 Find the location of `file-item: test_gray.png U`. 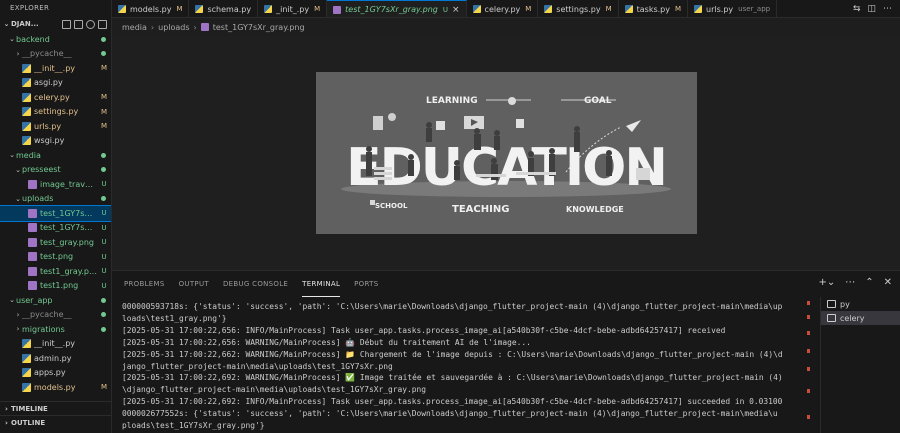

file-item: test_gray.png U is located at coordinates (55, 242).